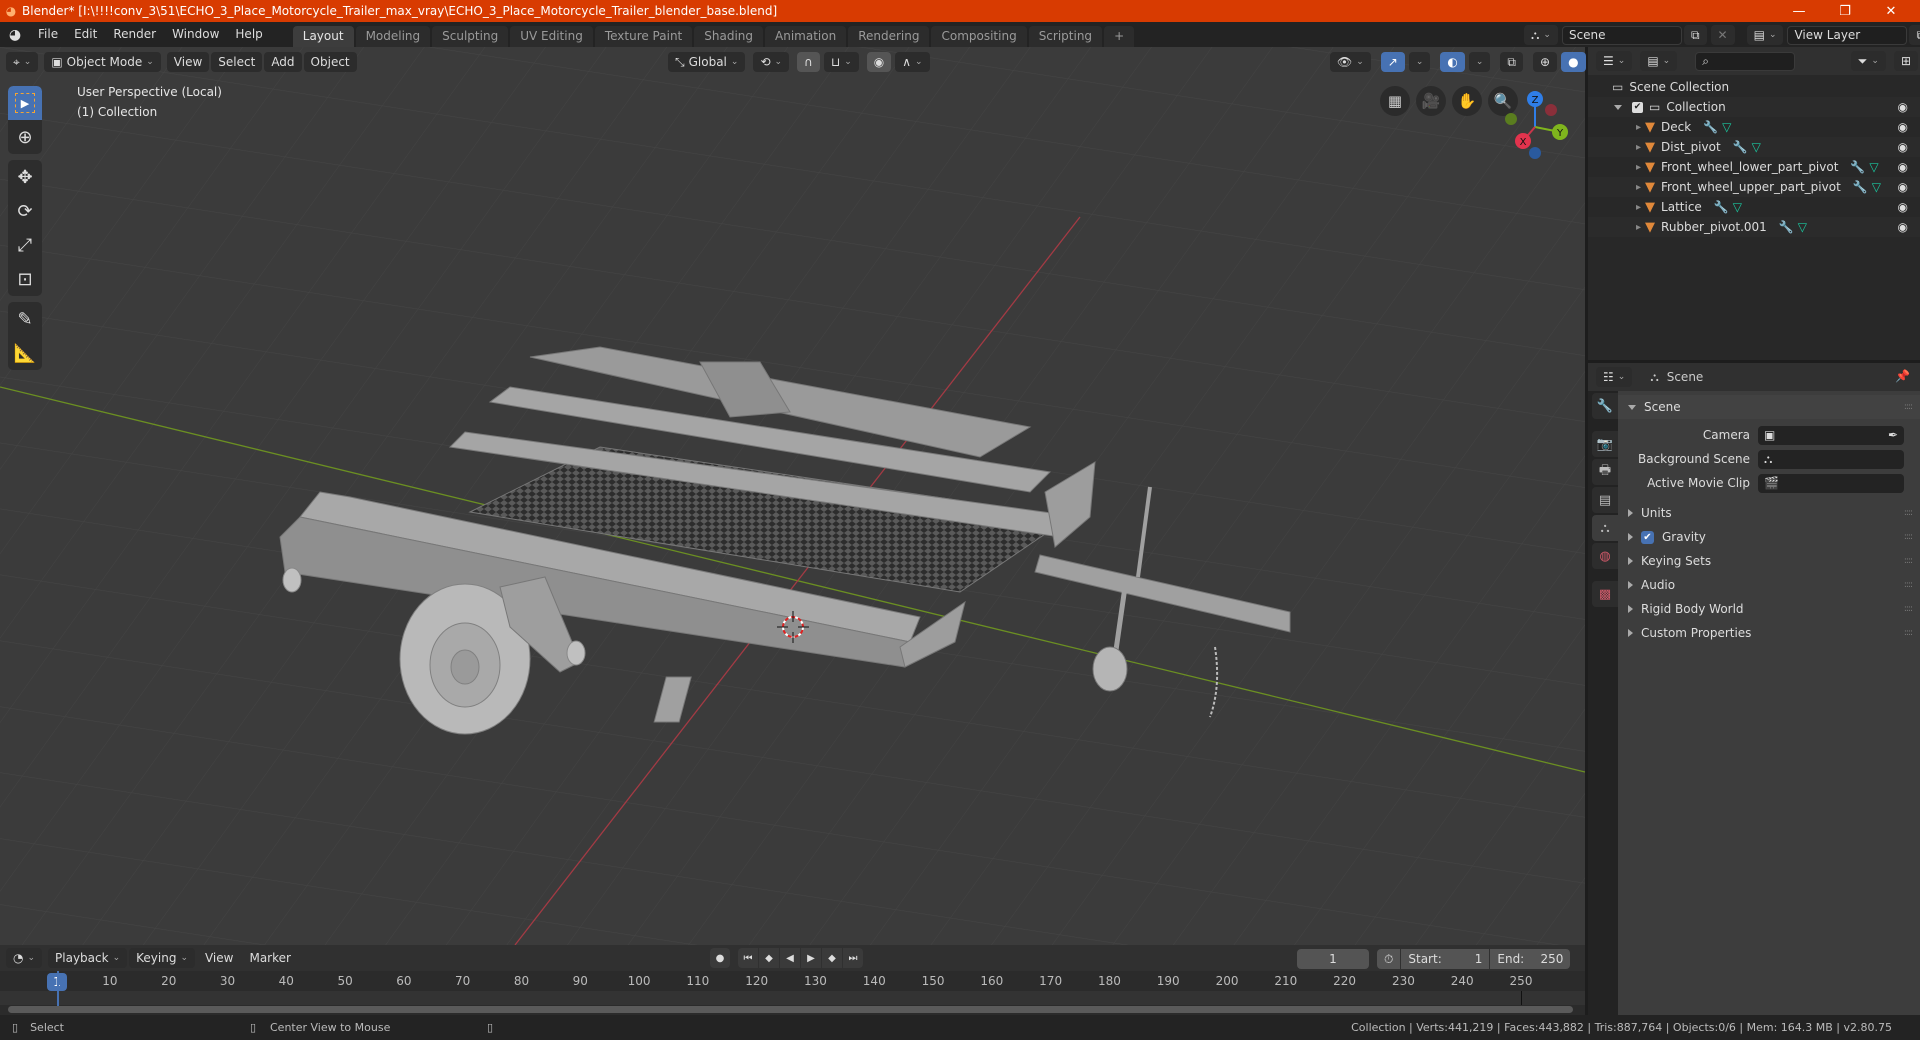 Image resolution: width=1920 pixels, height=1040 pixels. Describe the element at coordinates (1893, 435) in the screenshot. I see `eyedropper-icon: ✒` at that location.